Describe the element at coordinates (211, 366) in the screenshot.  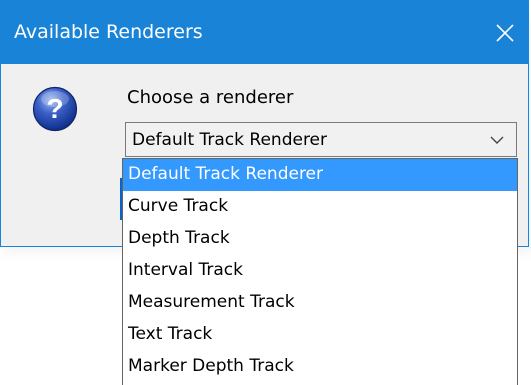
I see `dropdown-option-label: Marker Depth Track` at that location.